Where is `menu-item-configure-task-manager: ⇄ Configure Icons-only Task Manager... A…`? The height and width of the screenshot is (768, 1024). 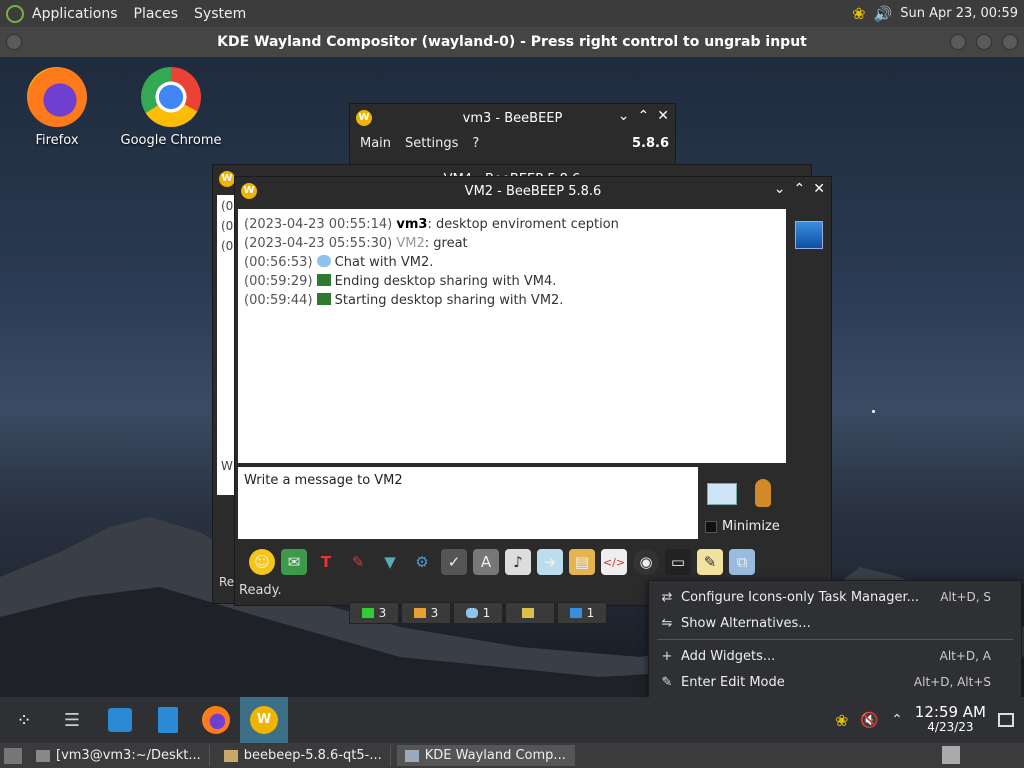 menu-item-configure-task-manager: ⇄ Configure Icons-only Task Manager... A… is located at coordinates (836, 597).